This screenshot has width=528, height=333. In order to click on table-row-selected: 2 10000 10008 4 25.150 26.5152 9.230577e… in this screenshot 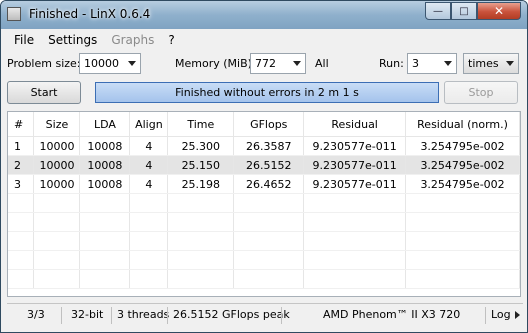, I will do `click(264, 165)`.